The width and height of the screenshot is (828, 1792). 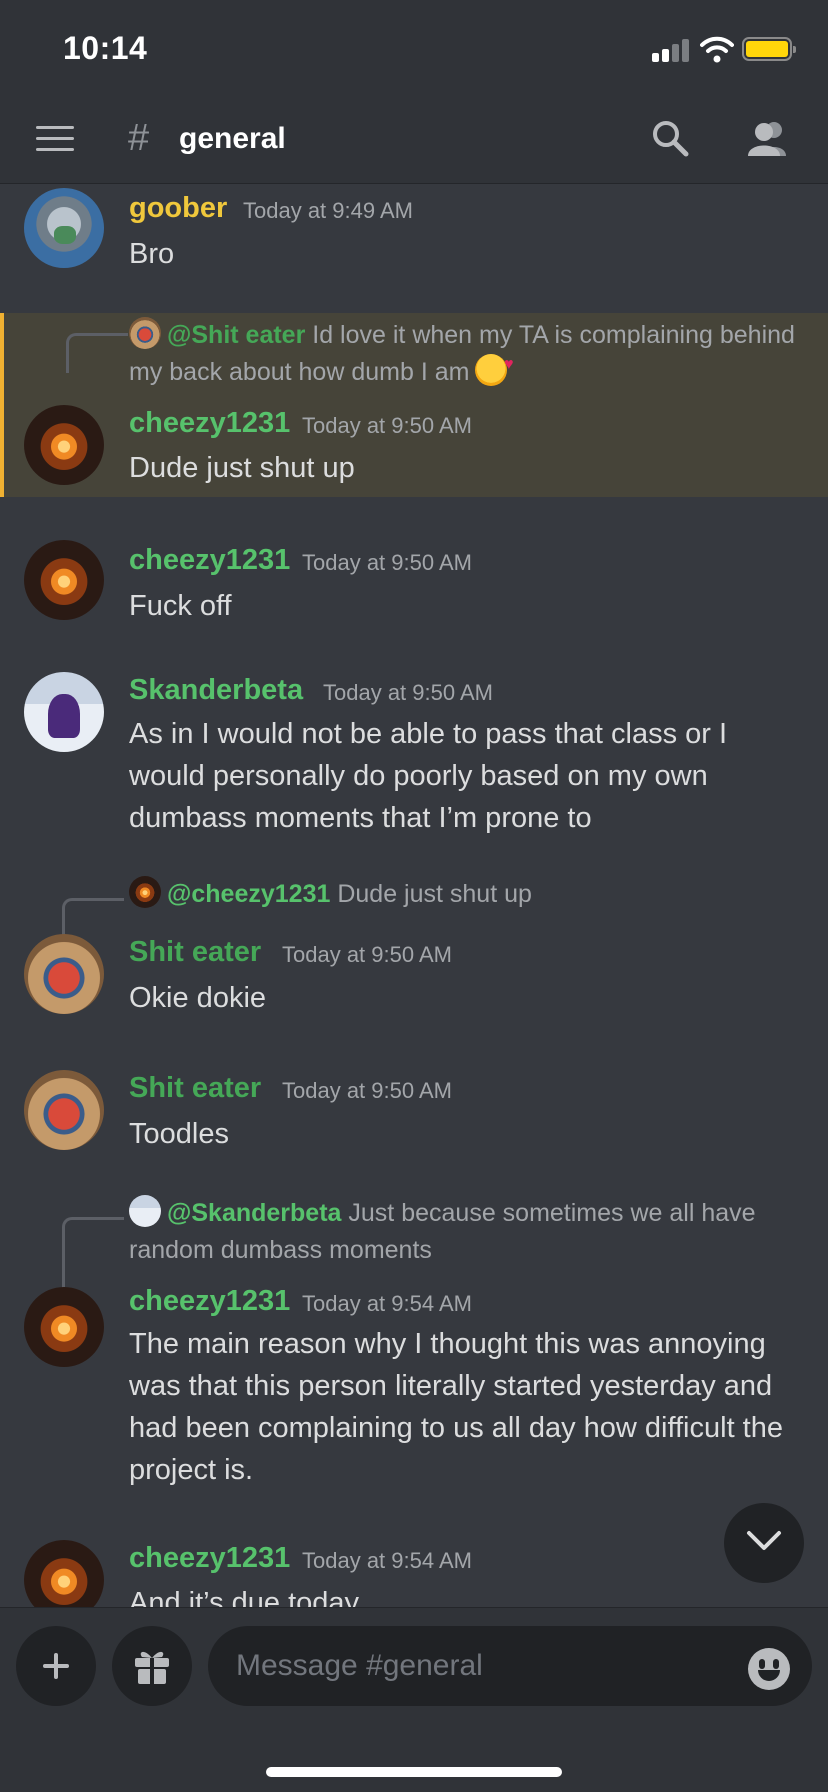 What do you see at coordinates (232, 138) in the screenshot?
I see `channel-title: general` at bounding box center [232, 138].